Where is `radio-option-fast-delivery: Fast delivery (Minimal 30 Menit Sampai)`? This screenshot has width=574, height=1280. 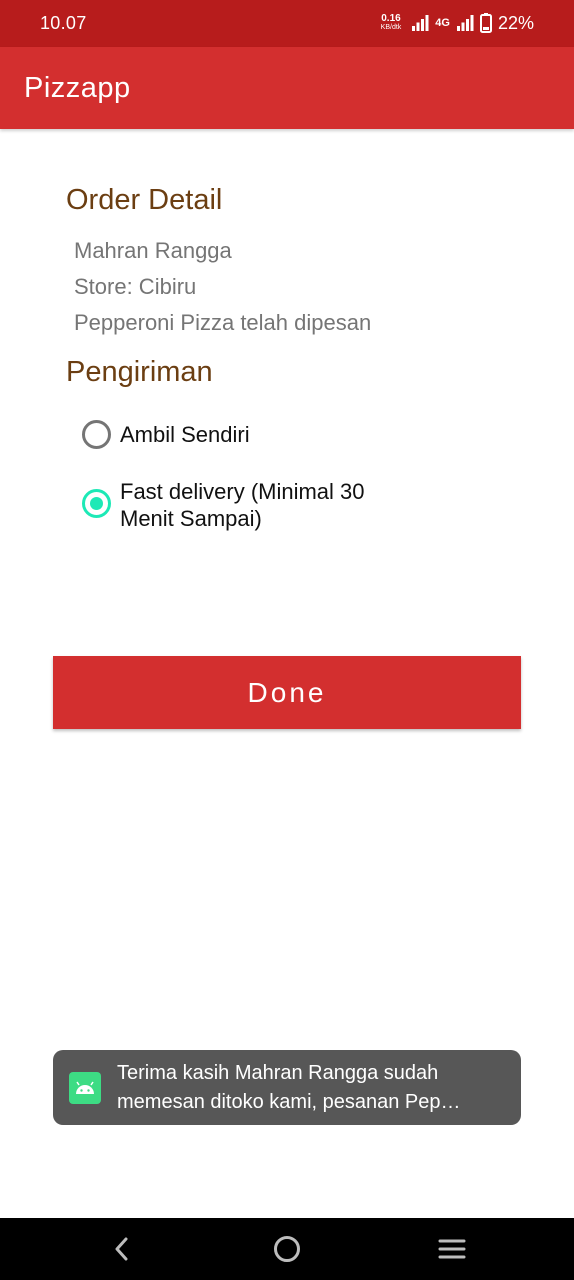 radio-option-fast-delivery: Fast delivery (Minimal 30 Menit Sampai) is located at coordinates (251, 505).